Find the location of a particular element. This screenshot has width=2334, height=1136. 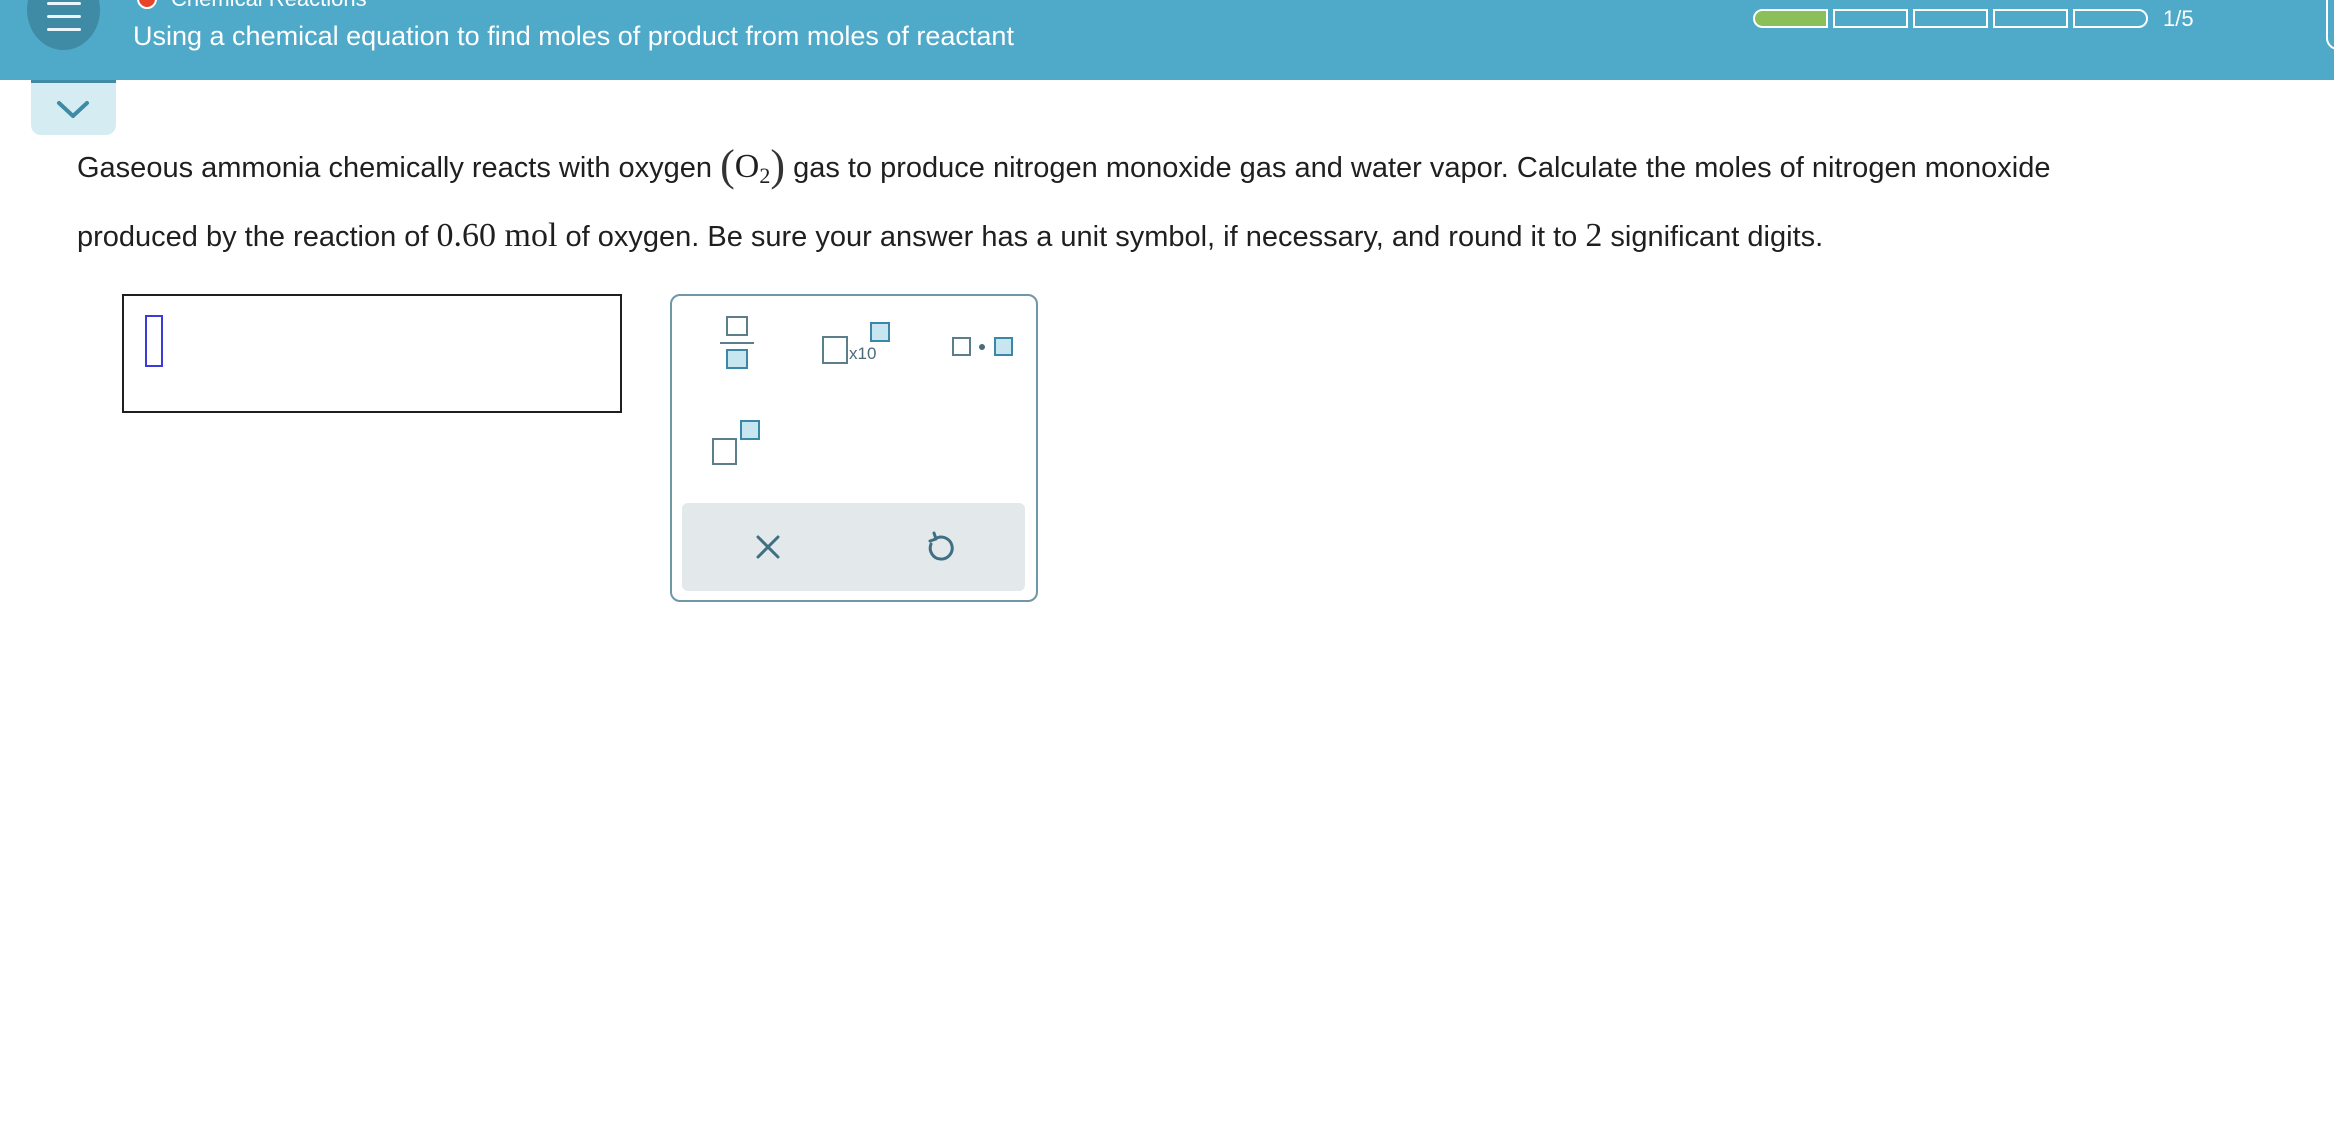

fraction-button is located at coordinates (737, 346).